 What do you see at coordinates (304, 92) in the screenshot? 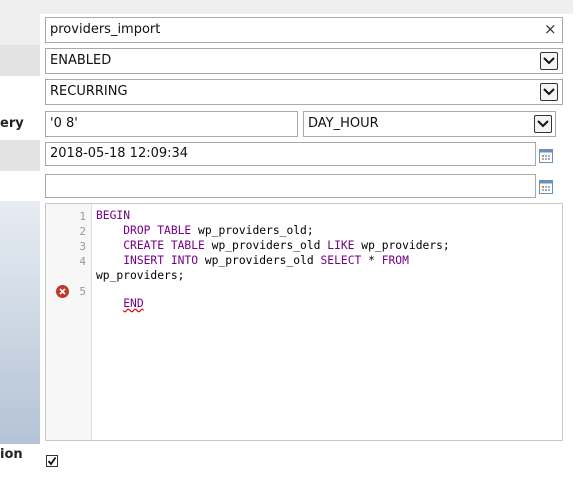
I see `event-type-select: RECURRING` at bounding box center [304, 92].